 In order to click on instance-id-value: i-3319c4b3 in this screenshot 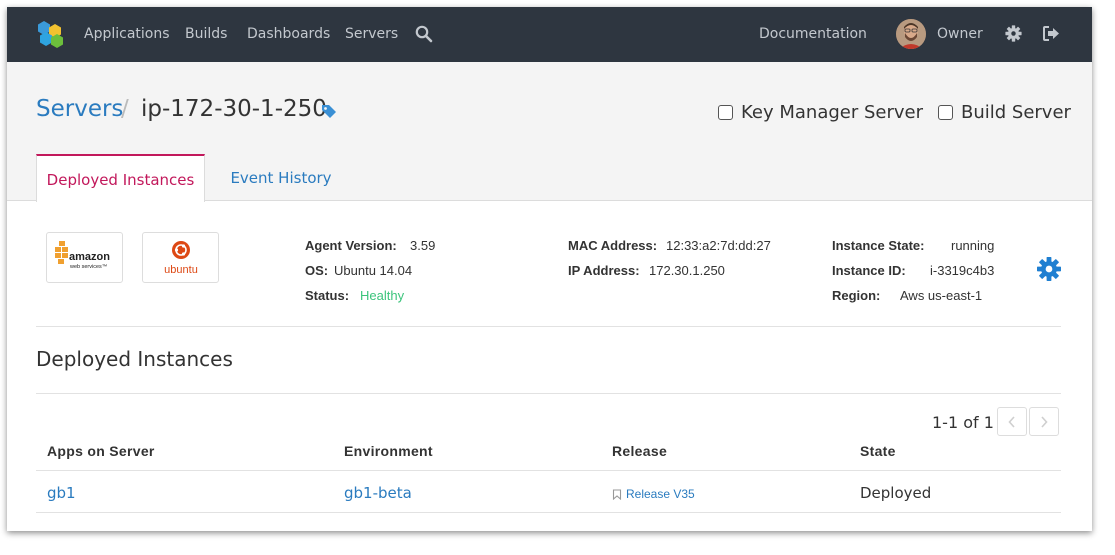, I will do `click(962, 270)`.